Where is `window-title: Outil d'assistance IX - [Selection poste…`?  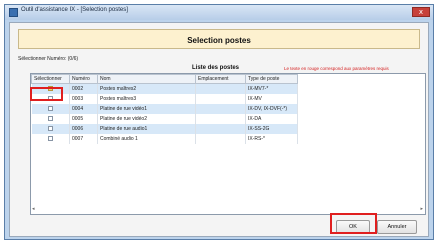
window-title: Outil d'assistance IX - [Selection poste… is located at coordinates (74, 10).